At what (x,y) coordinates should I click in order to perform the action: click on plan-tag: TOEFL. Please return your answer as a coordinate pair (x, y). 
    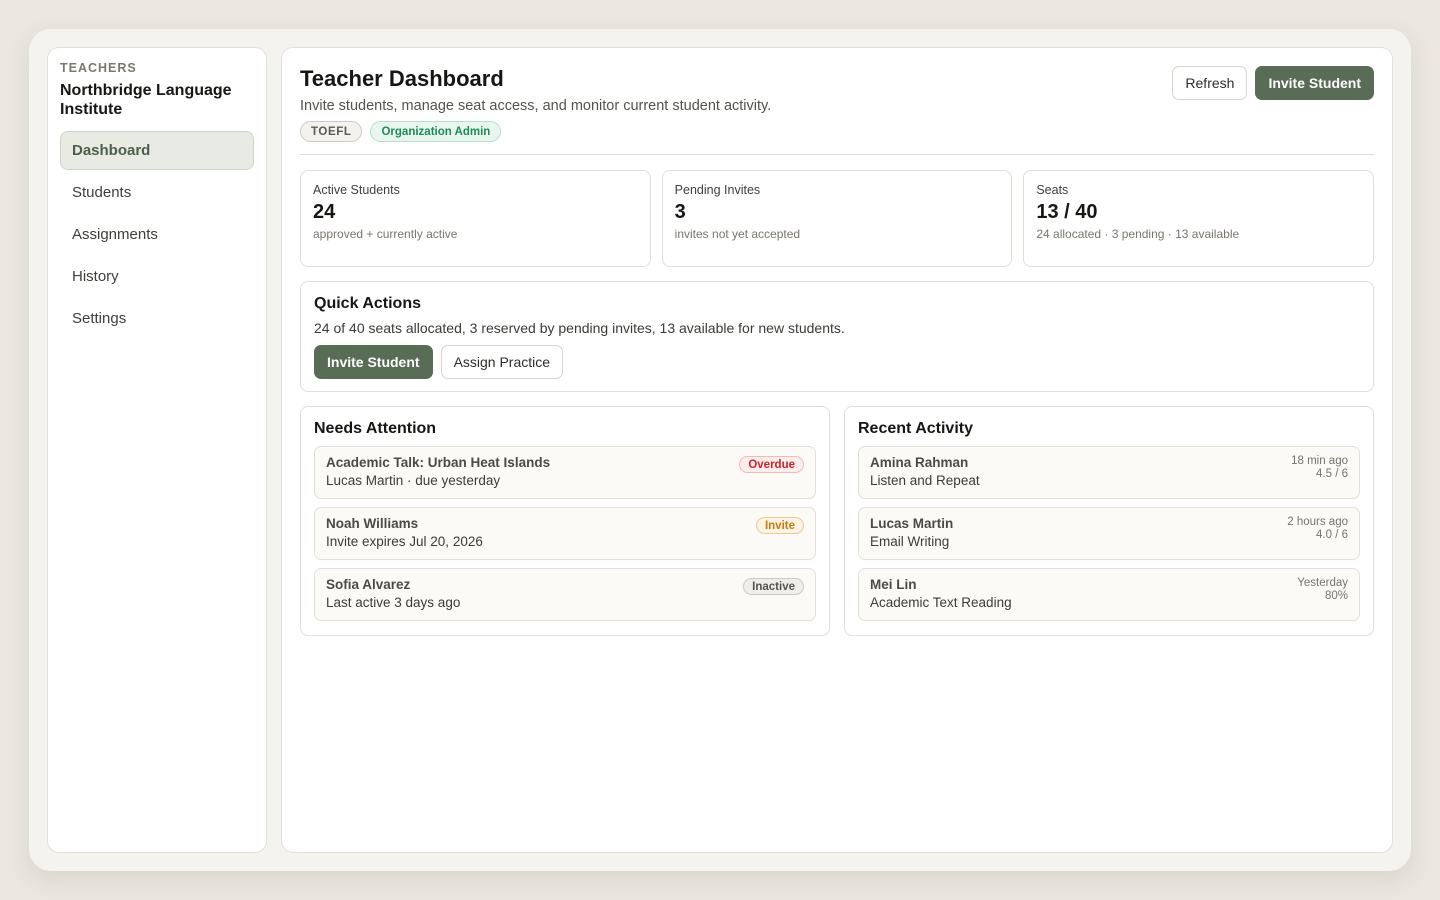
    Looking at the image, I should click on (331, 131).